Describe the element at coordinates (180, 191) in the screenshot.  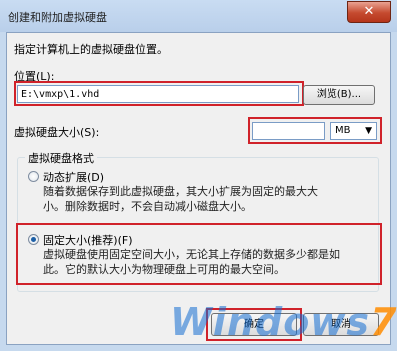
I see `dynamic-desc-line-1: 随着数据保存到此虚拟硬盘，其大小扩展为固定的最大大` at that location.